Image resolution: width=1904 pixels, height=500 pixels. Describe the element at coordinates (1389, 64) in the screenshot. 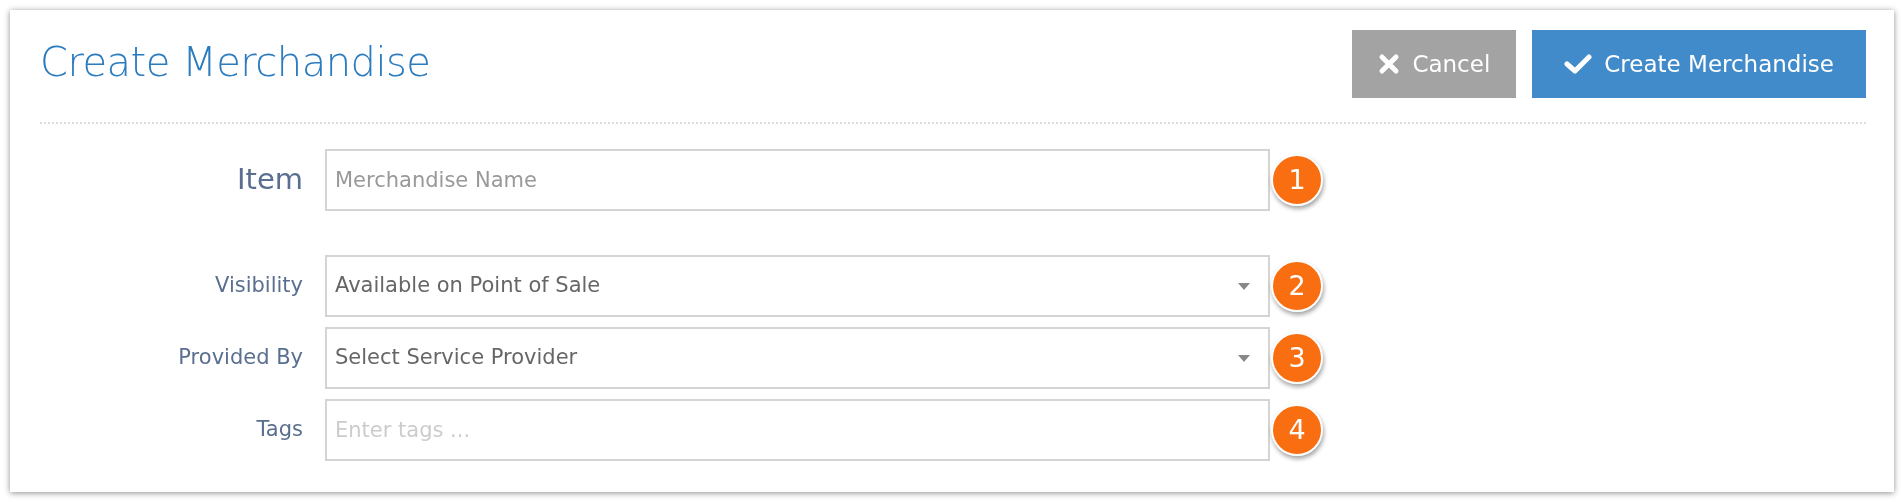

I see `close-icon` at that location.